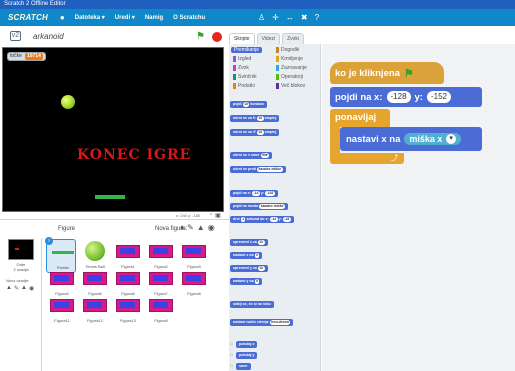  I want to click on shrink-tool-icon: ✖, so click(304, 17).